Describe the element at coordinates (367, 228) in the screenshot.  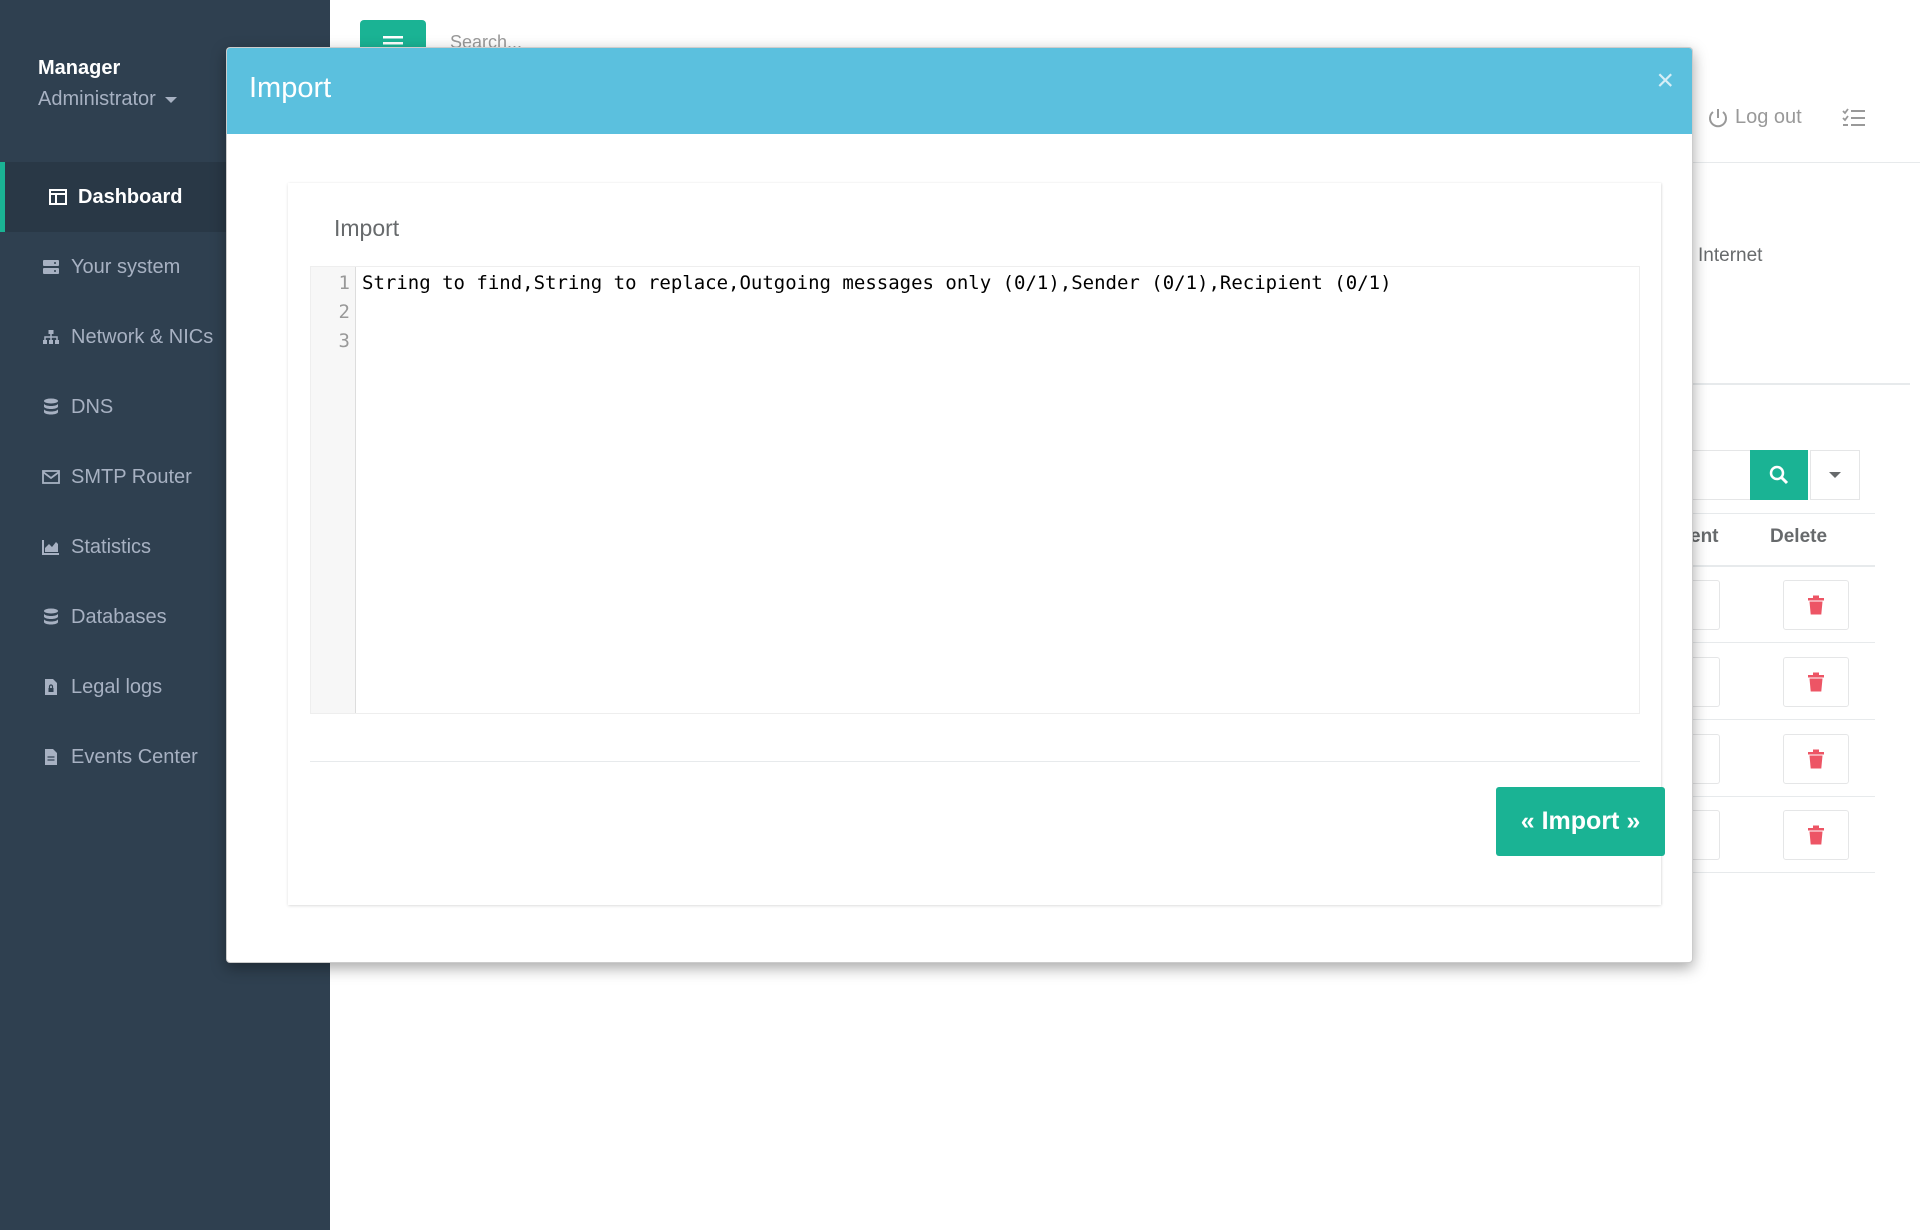
I see `panel-label: Import` at that location.